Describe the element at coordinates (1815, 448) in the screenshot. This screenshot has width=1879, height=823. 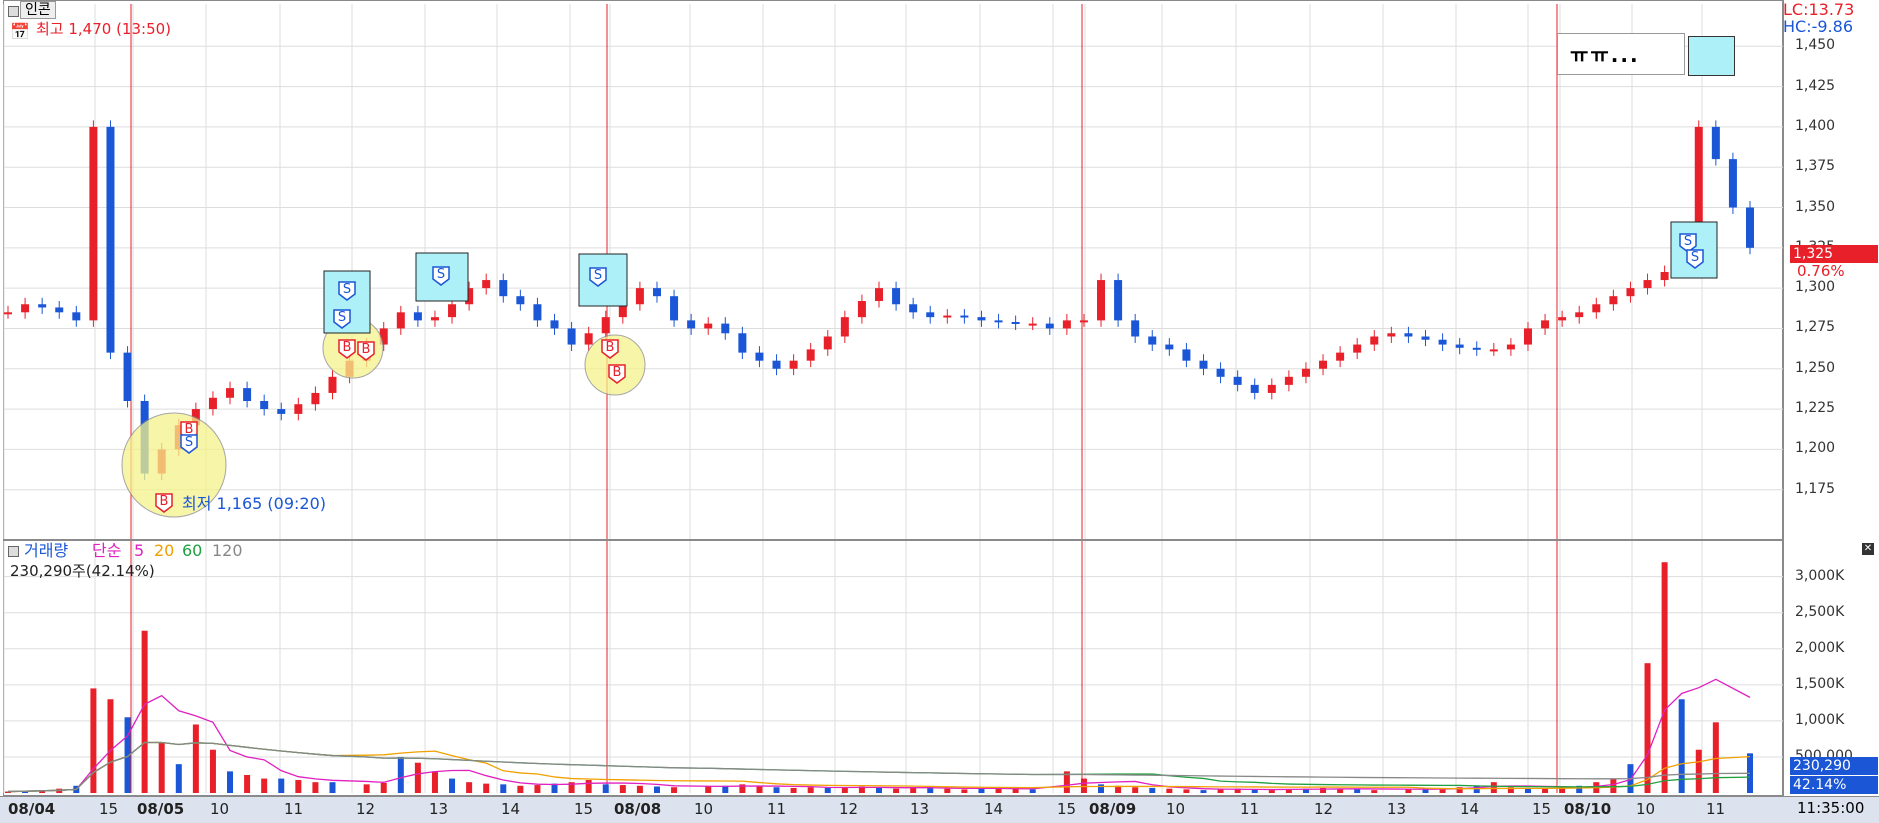
I see `price-tick-label: 1,200` at that location.